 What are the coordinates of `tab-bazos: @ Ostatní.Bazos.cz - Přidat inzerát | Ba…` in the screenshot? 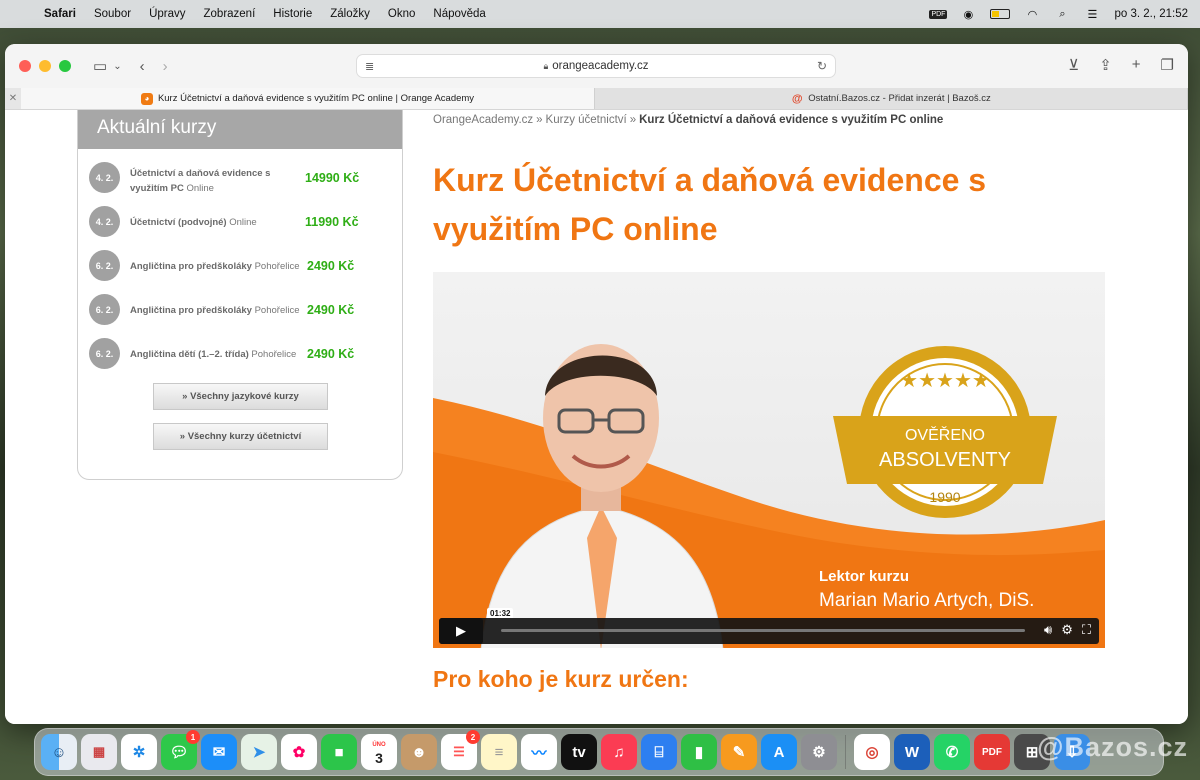 It's located at (891, 98).